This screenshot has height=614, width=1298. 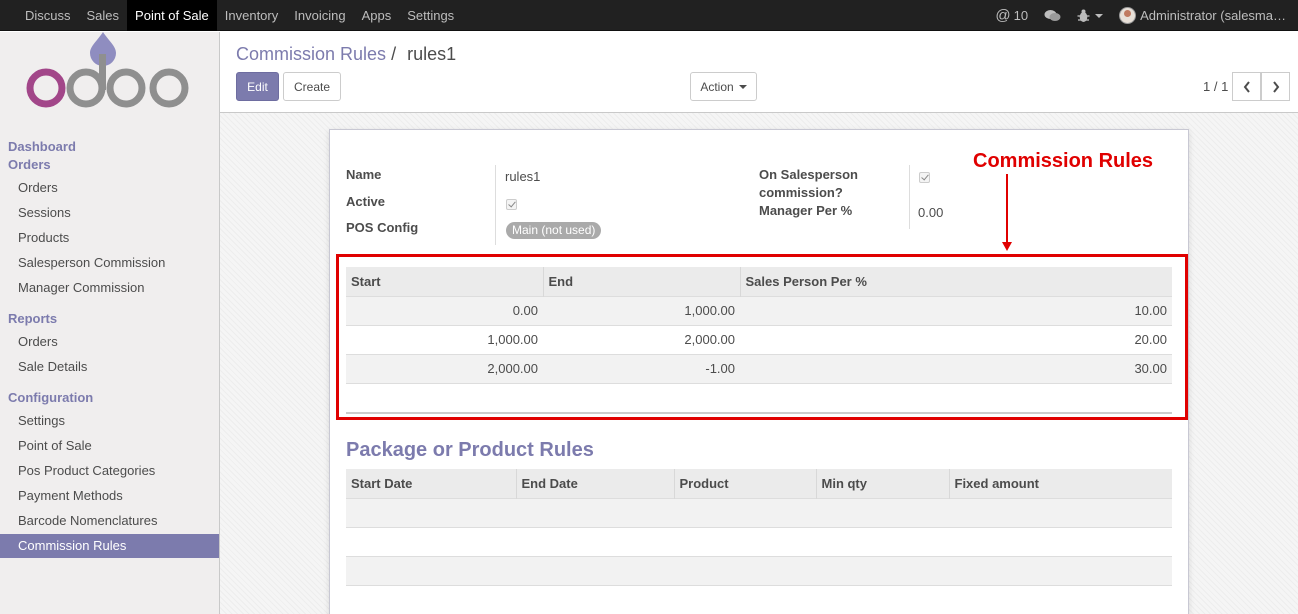 I want to click on sidebar-item-point-of-sale: Point of Sale, so click(x=109, y=446).